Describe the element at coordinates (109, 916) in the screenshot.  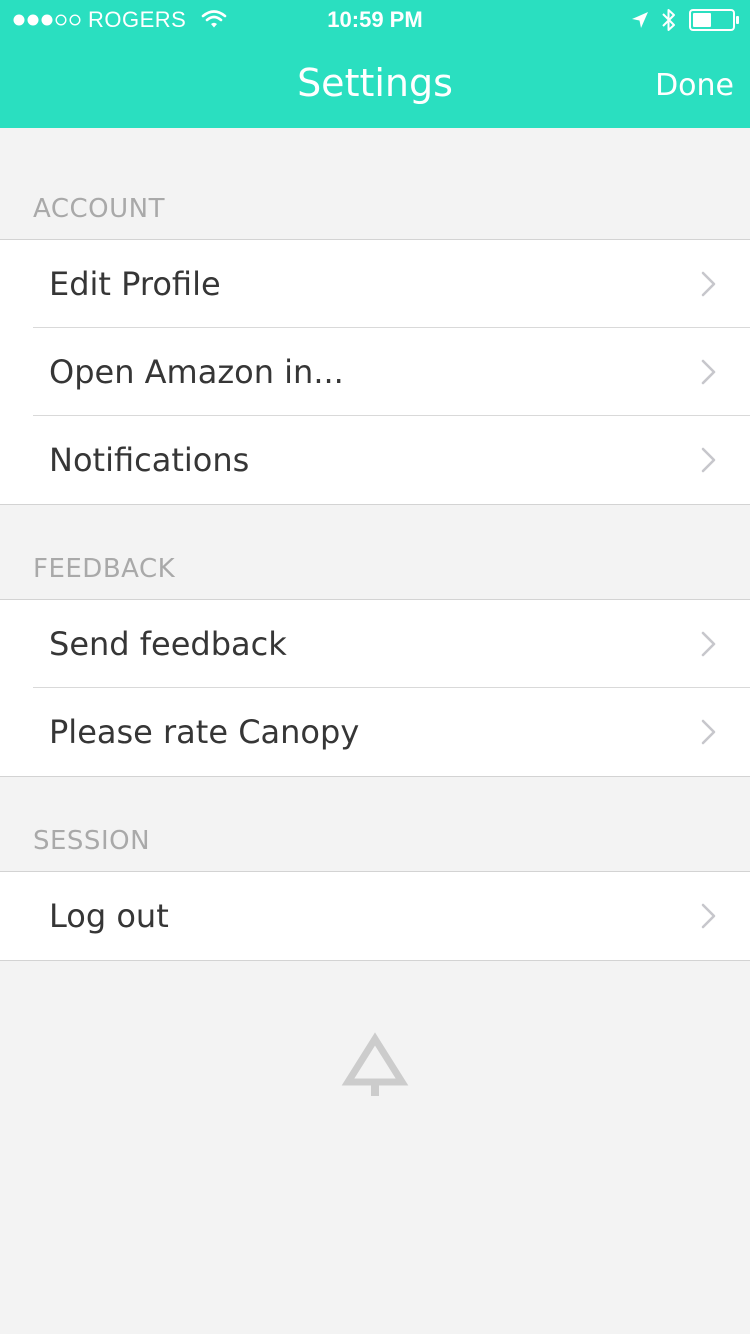
I see `row-label: Log out` at that location.